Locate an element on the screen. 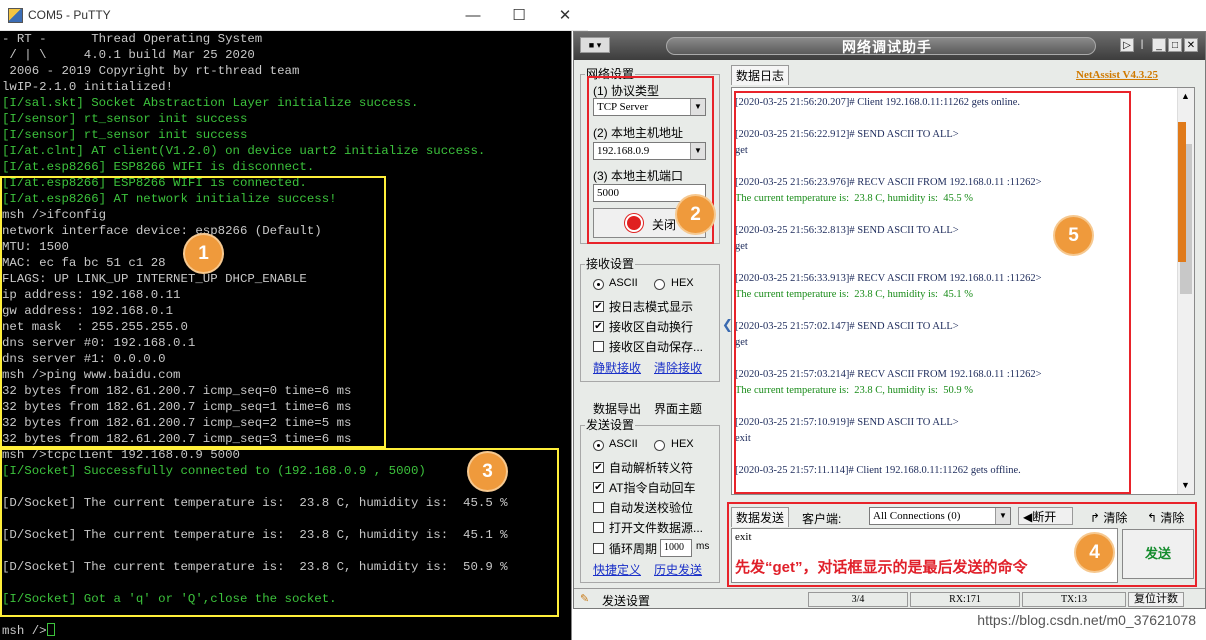 The height and width of the screenshot is (640, 1206). clear-recv-link: 清除接收 is located at coordinates (678, 367).